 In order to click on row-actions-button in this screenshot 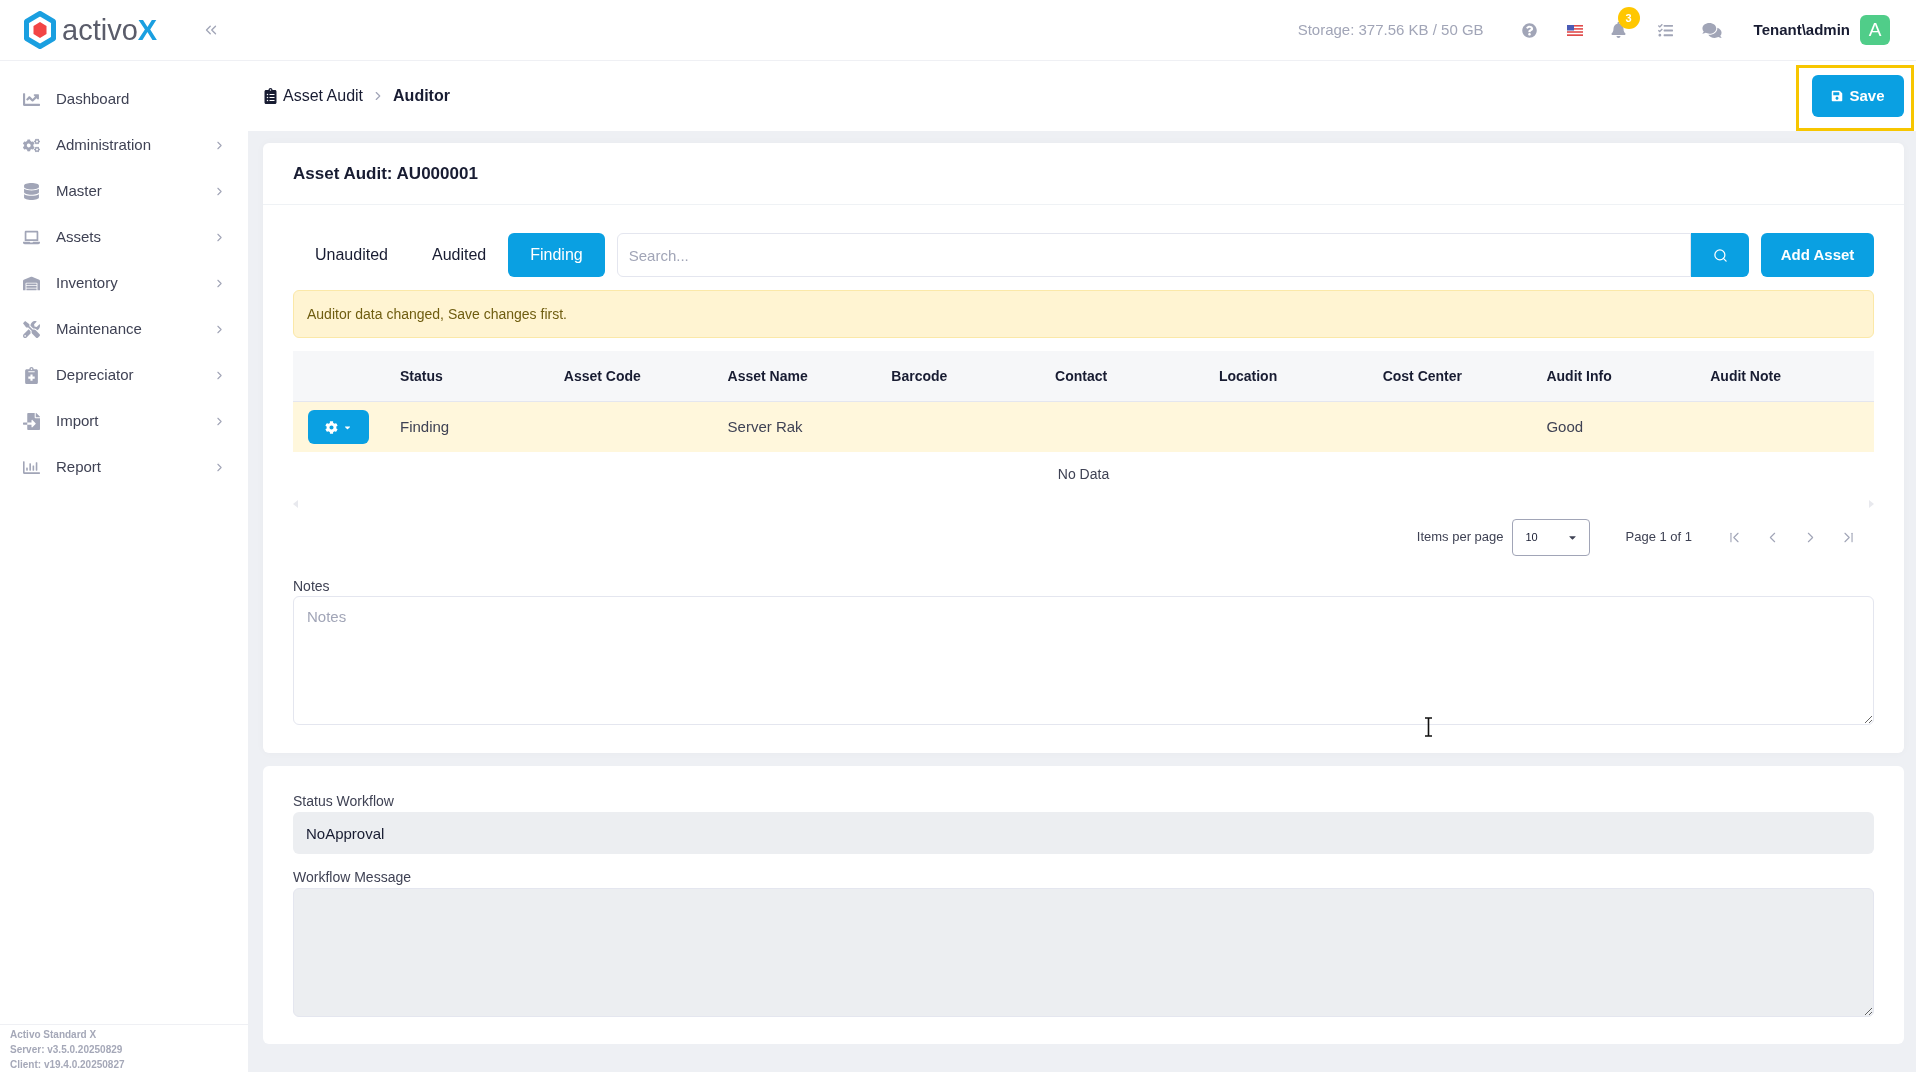, I will do `click(338, 427)`.